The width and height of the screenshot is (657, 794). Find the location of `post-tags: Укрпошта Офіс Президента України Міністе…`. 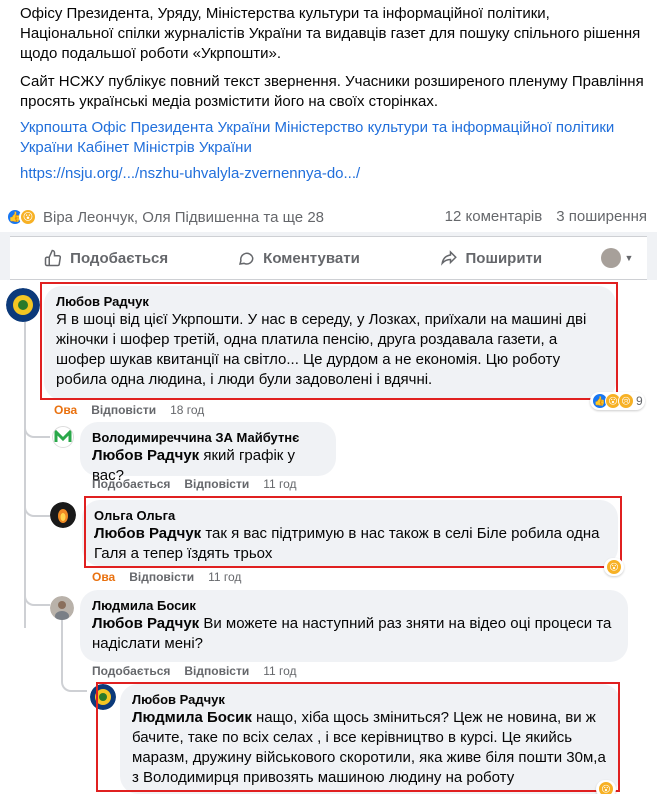

post-tags: Укрпошта Офіс Президента України Міністе… is located at coordinates (332, 138).